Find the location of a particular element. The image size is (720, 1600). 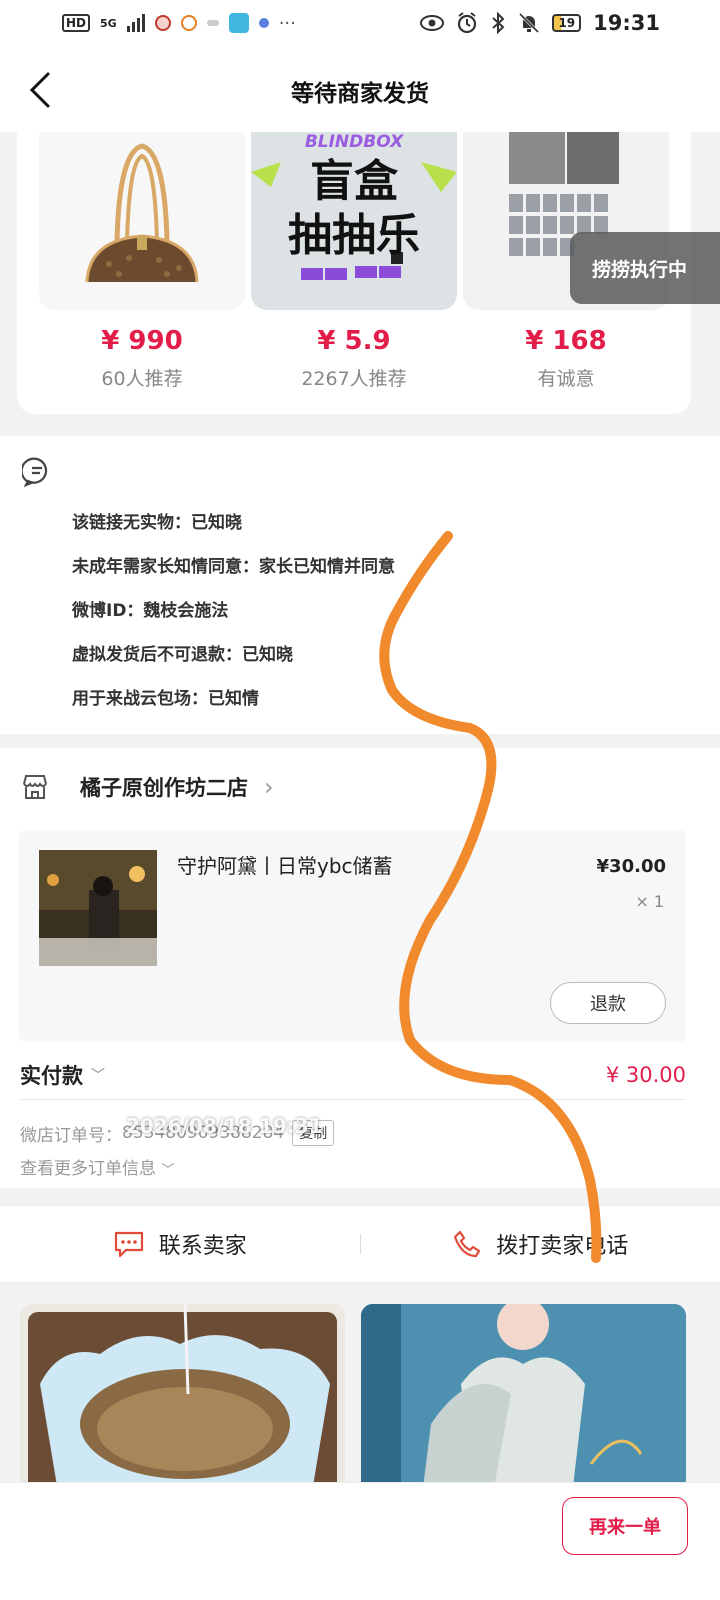

reco-recommend-count: 2267人推荐 is located at coordinates (354, 379).